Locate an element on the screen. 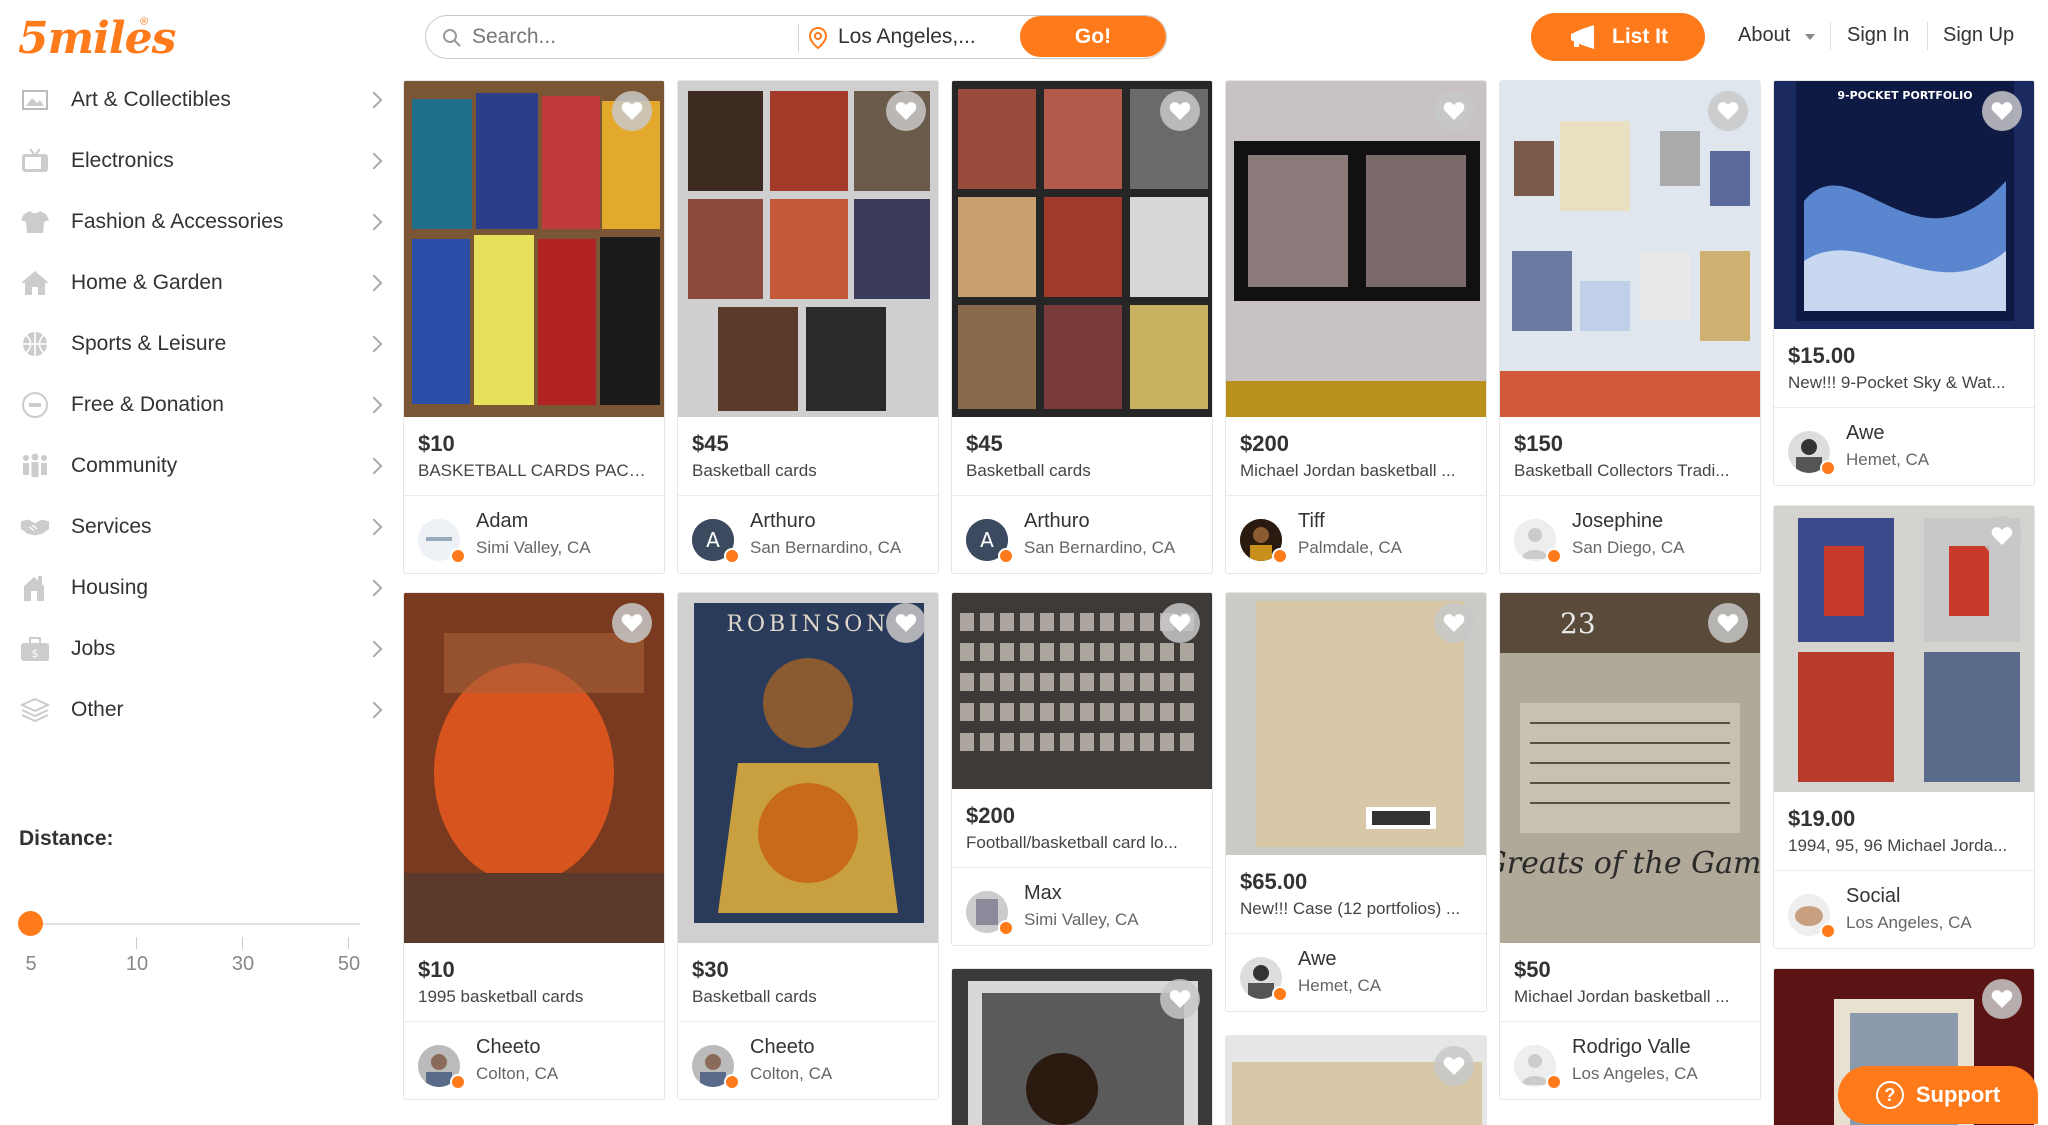 The height and width of the screenshot is (1125, 2048). seller-location: San Bernardino, CA is located at coordinates (826, 547).